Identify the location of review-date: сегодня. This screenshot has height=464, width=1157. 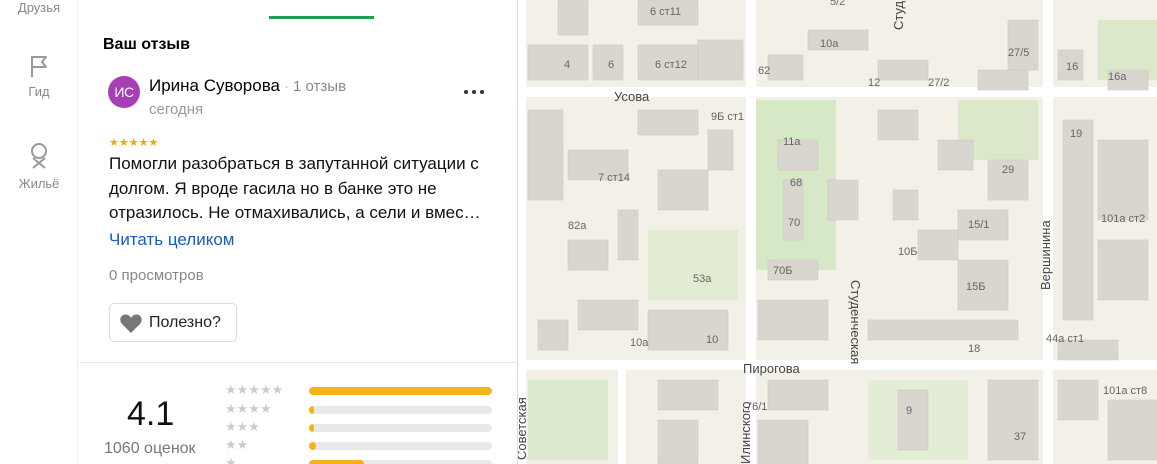
(176, 109).